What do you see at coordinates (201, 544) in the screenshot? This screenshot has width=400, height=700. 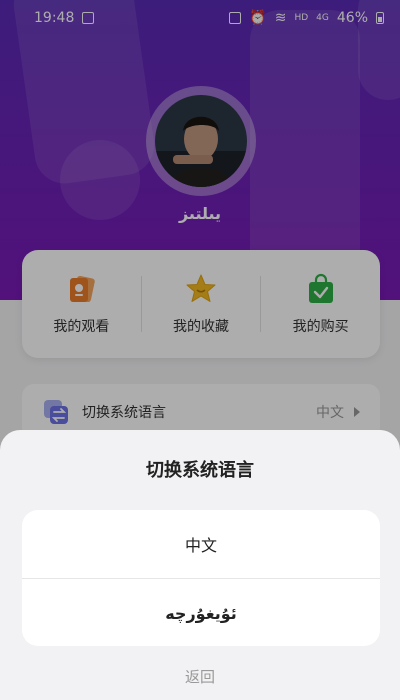 I see `option-chinese: 中文` at bounding box center [201, 544].